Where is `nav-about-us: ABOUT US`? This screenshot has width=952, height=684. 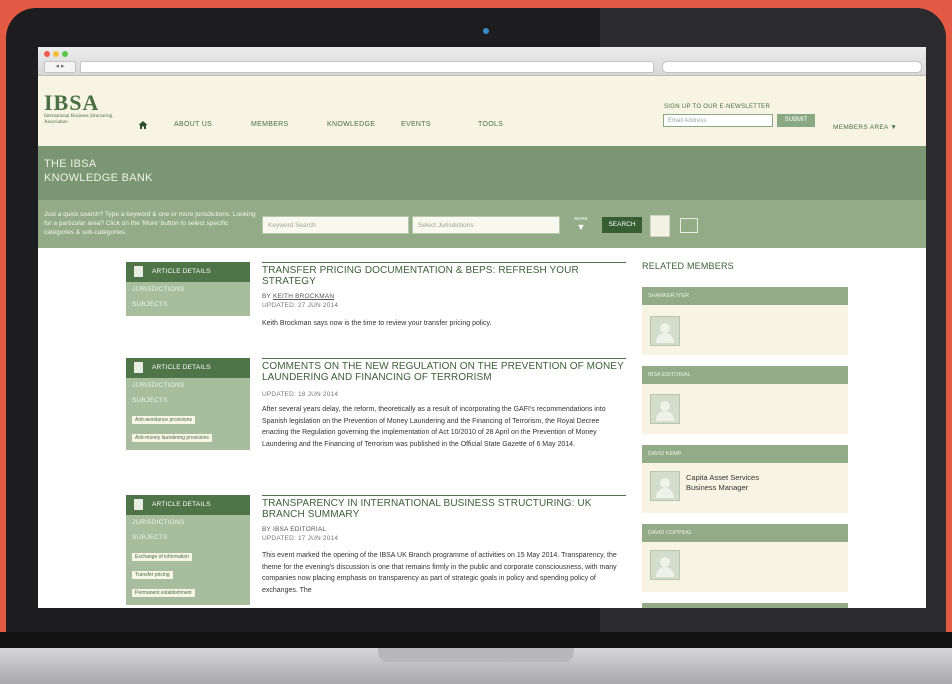 nav-about-us: ABOUT US is located at coordinates (193, 124).